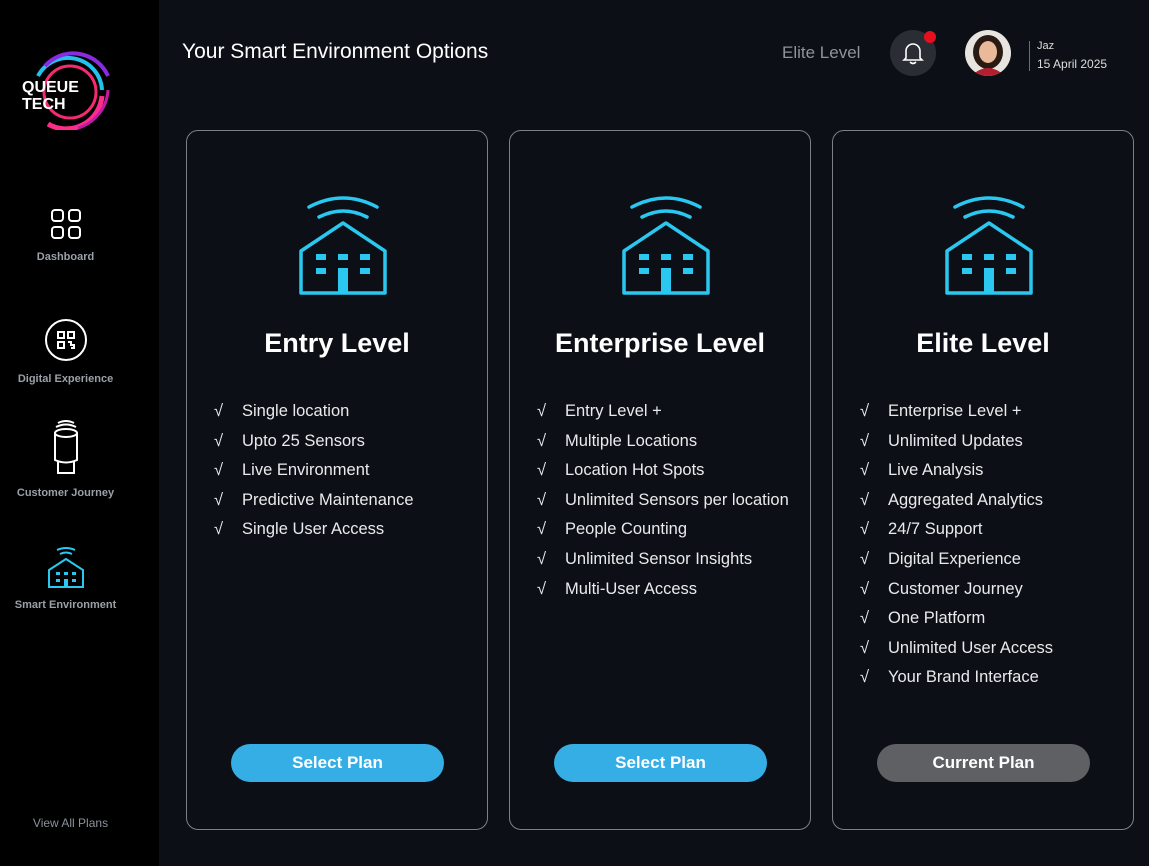 Image resolution: width=1149 pixels, height=866 pixels. I want to click on sidebar-item-label: Dashboard, so click(65, 257).